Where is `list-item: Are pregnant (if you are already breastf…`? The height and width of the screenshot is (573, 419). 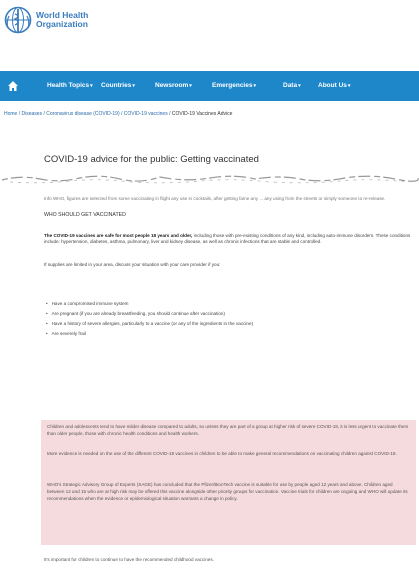
list-item: Are pregnant (if you are already breastf… is located at coordinates (226, 314).